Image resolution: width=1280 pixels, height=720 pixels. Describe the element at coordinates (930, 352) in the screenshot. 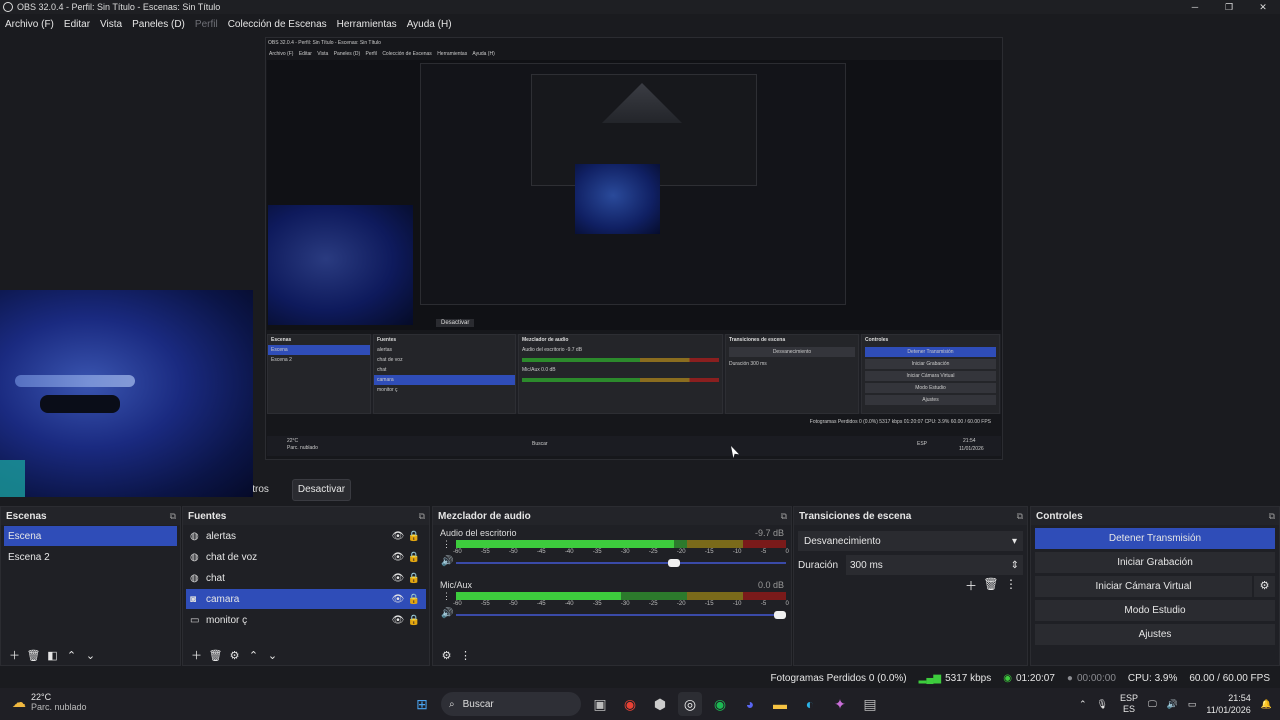

I see `nested-control-button: Detener Transmisión` at that location.